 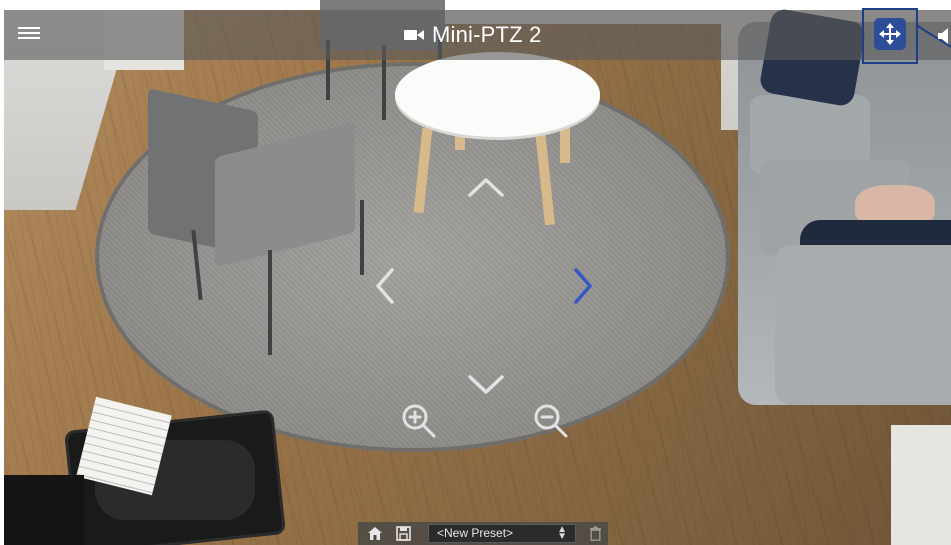 I want to click on preset-dropdown: <New Preset> ▲ ▼, so click(x=502, y=533).